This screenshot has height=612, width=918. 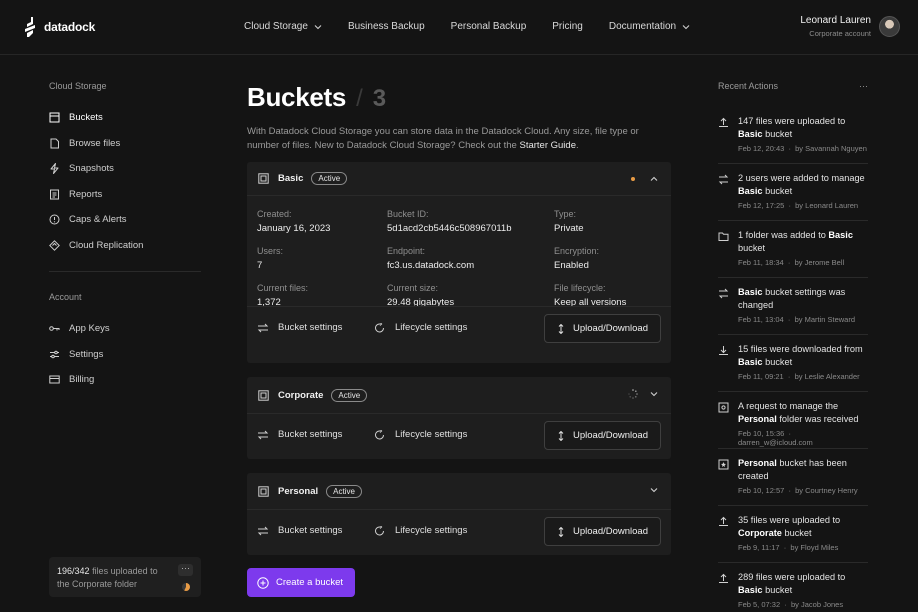 I want to click on brand-logo: datadock, so click(x=59, y=27).